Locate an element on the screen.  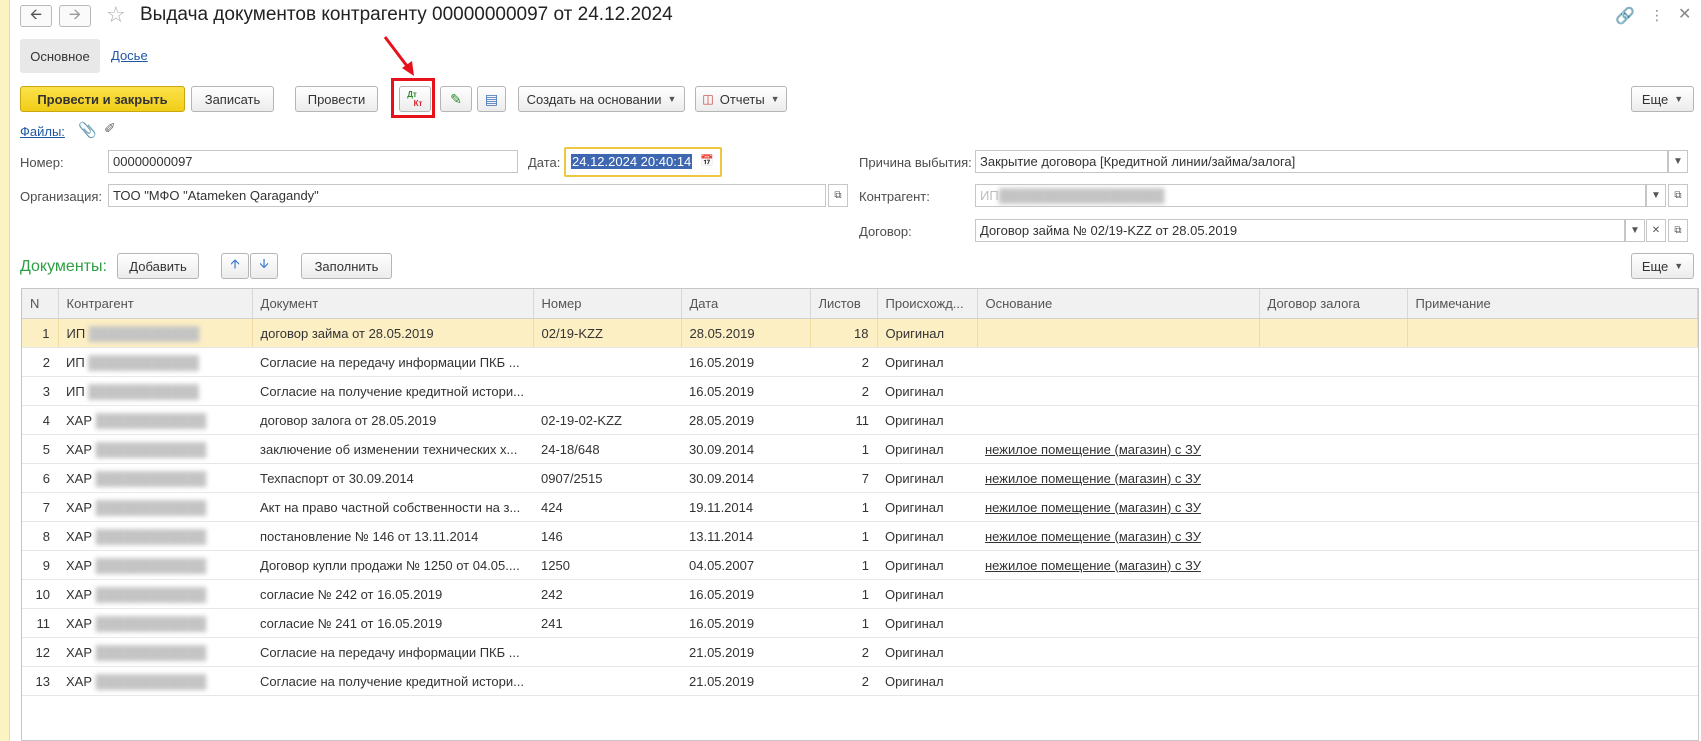
more-button: Еще ▼ is located at coordinates (1662, 99).